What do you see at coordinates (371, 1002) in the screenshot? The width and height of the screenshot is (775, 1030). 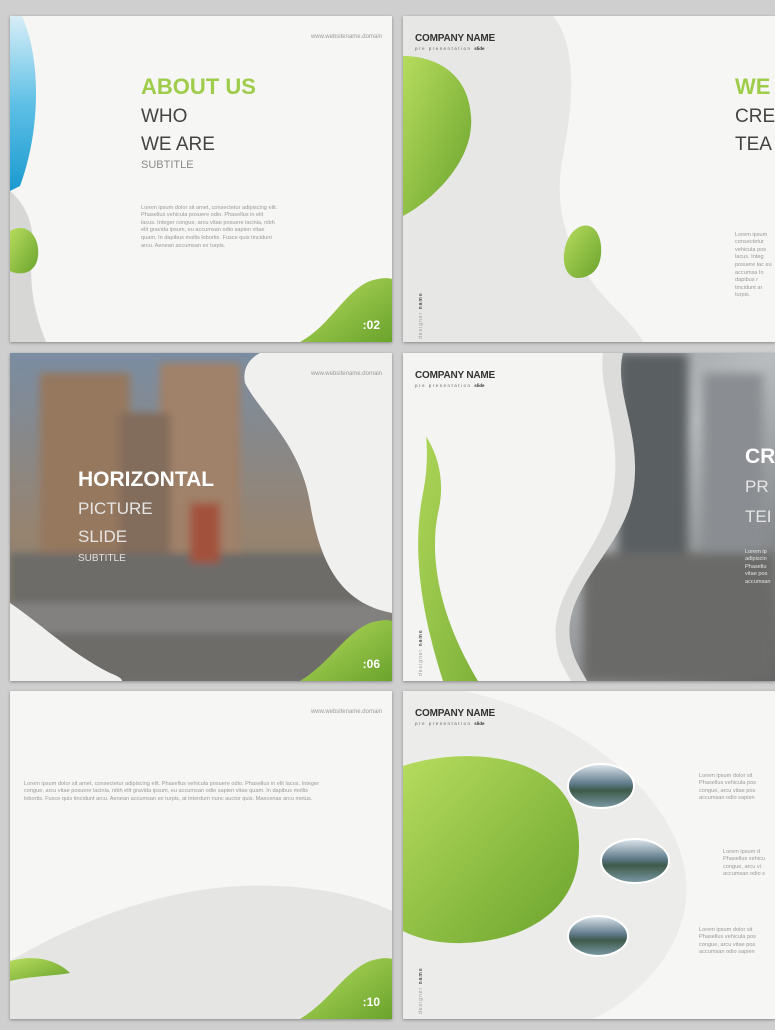 I see `slide-number: :10` at bounding box center [371, 1002].